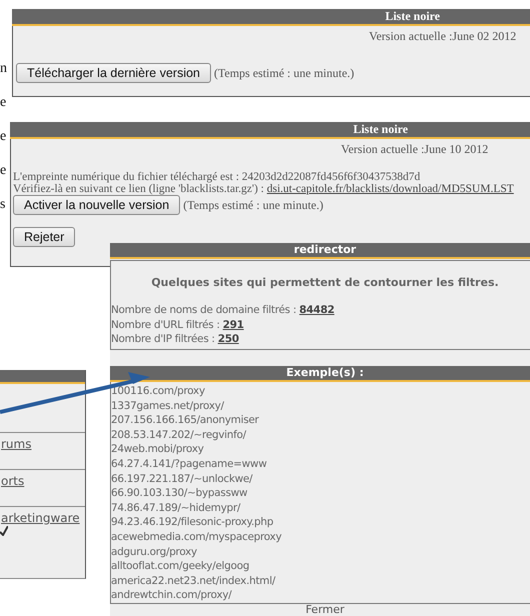  What do you see at coordinates (176, 508) in the screenshot?
I see `example-url: 74.86.47.189/~hidemypr/` at bounding box center [176, 508].